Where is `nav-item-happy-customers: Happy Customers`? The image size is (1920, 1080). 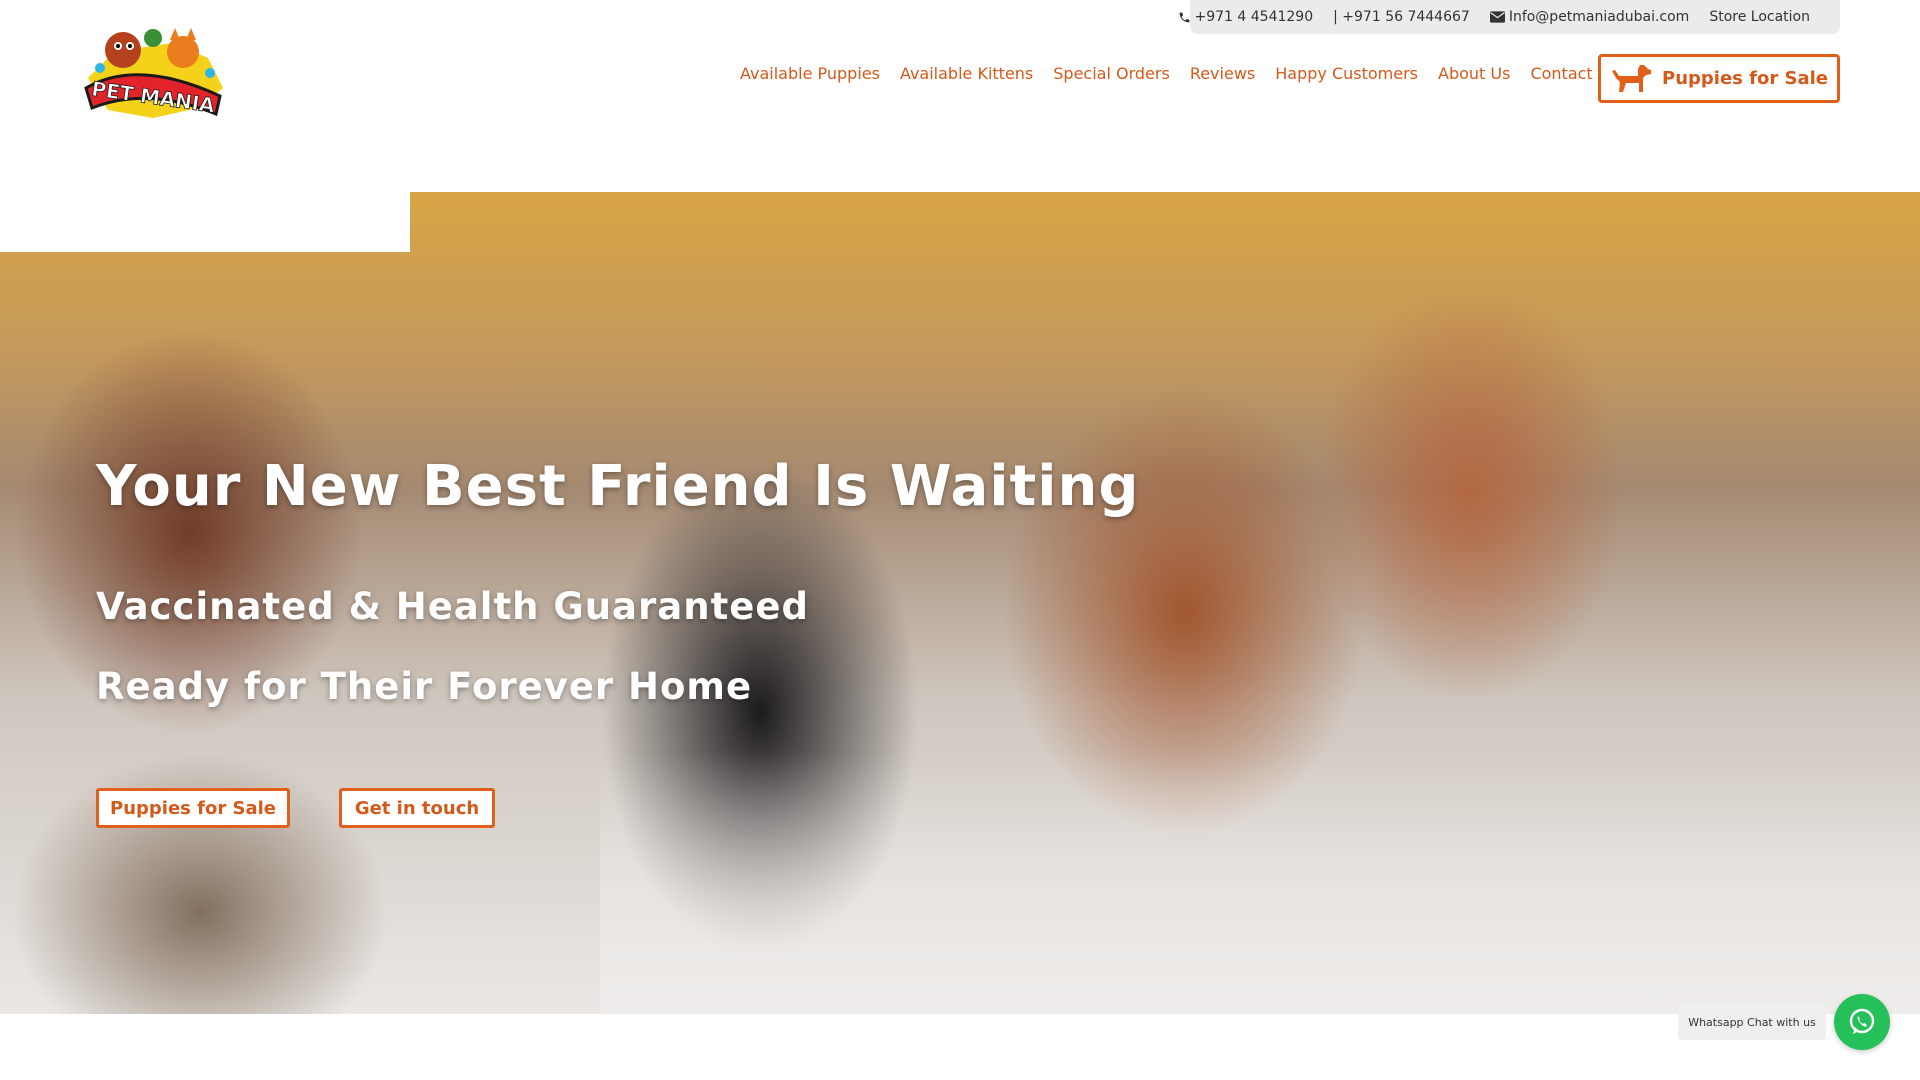 nav-item-happy-customers: Happy Customers is located at coordinates (1346, 73).